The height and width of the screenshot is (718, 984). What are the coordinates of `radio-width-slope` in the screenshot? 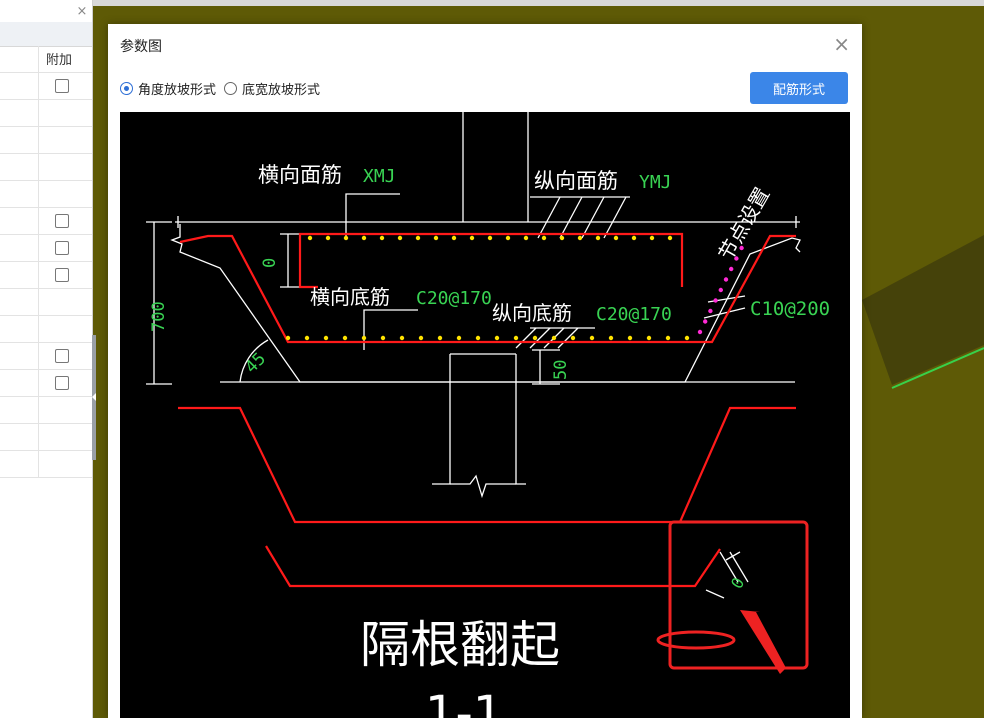 It's located at (231, 88).